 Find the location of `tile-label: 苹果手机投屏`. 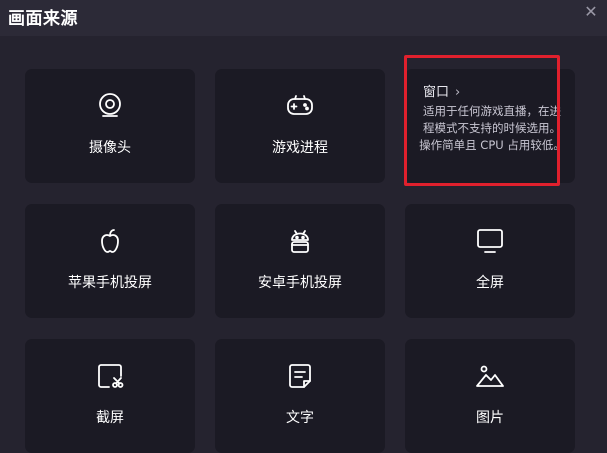

tile-label: 苹果手机投屏 is located at coordinates (110, 283).